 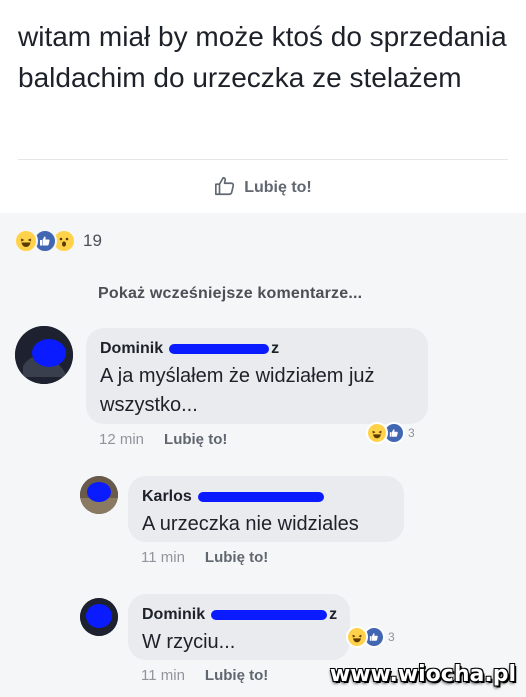 I want to click on comment-time: 12 min, so click(x=121, y=439).